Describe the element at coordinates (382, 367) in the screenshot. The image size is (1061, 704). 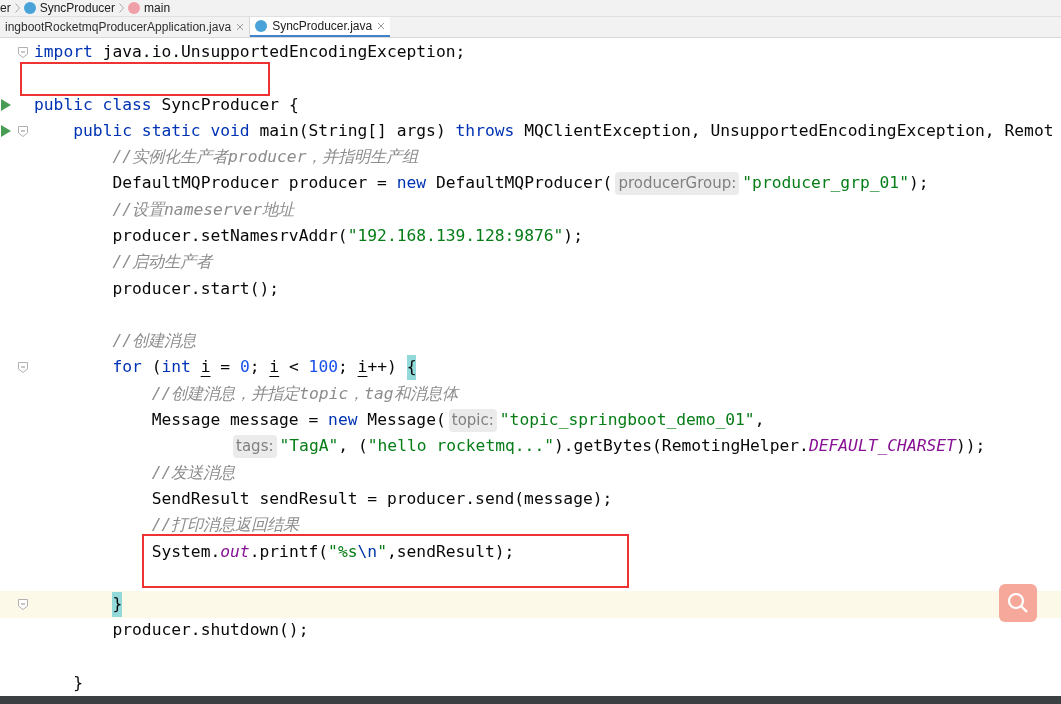
I see `code-token: ++)` at that location.